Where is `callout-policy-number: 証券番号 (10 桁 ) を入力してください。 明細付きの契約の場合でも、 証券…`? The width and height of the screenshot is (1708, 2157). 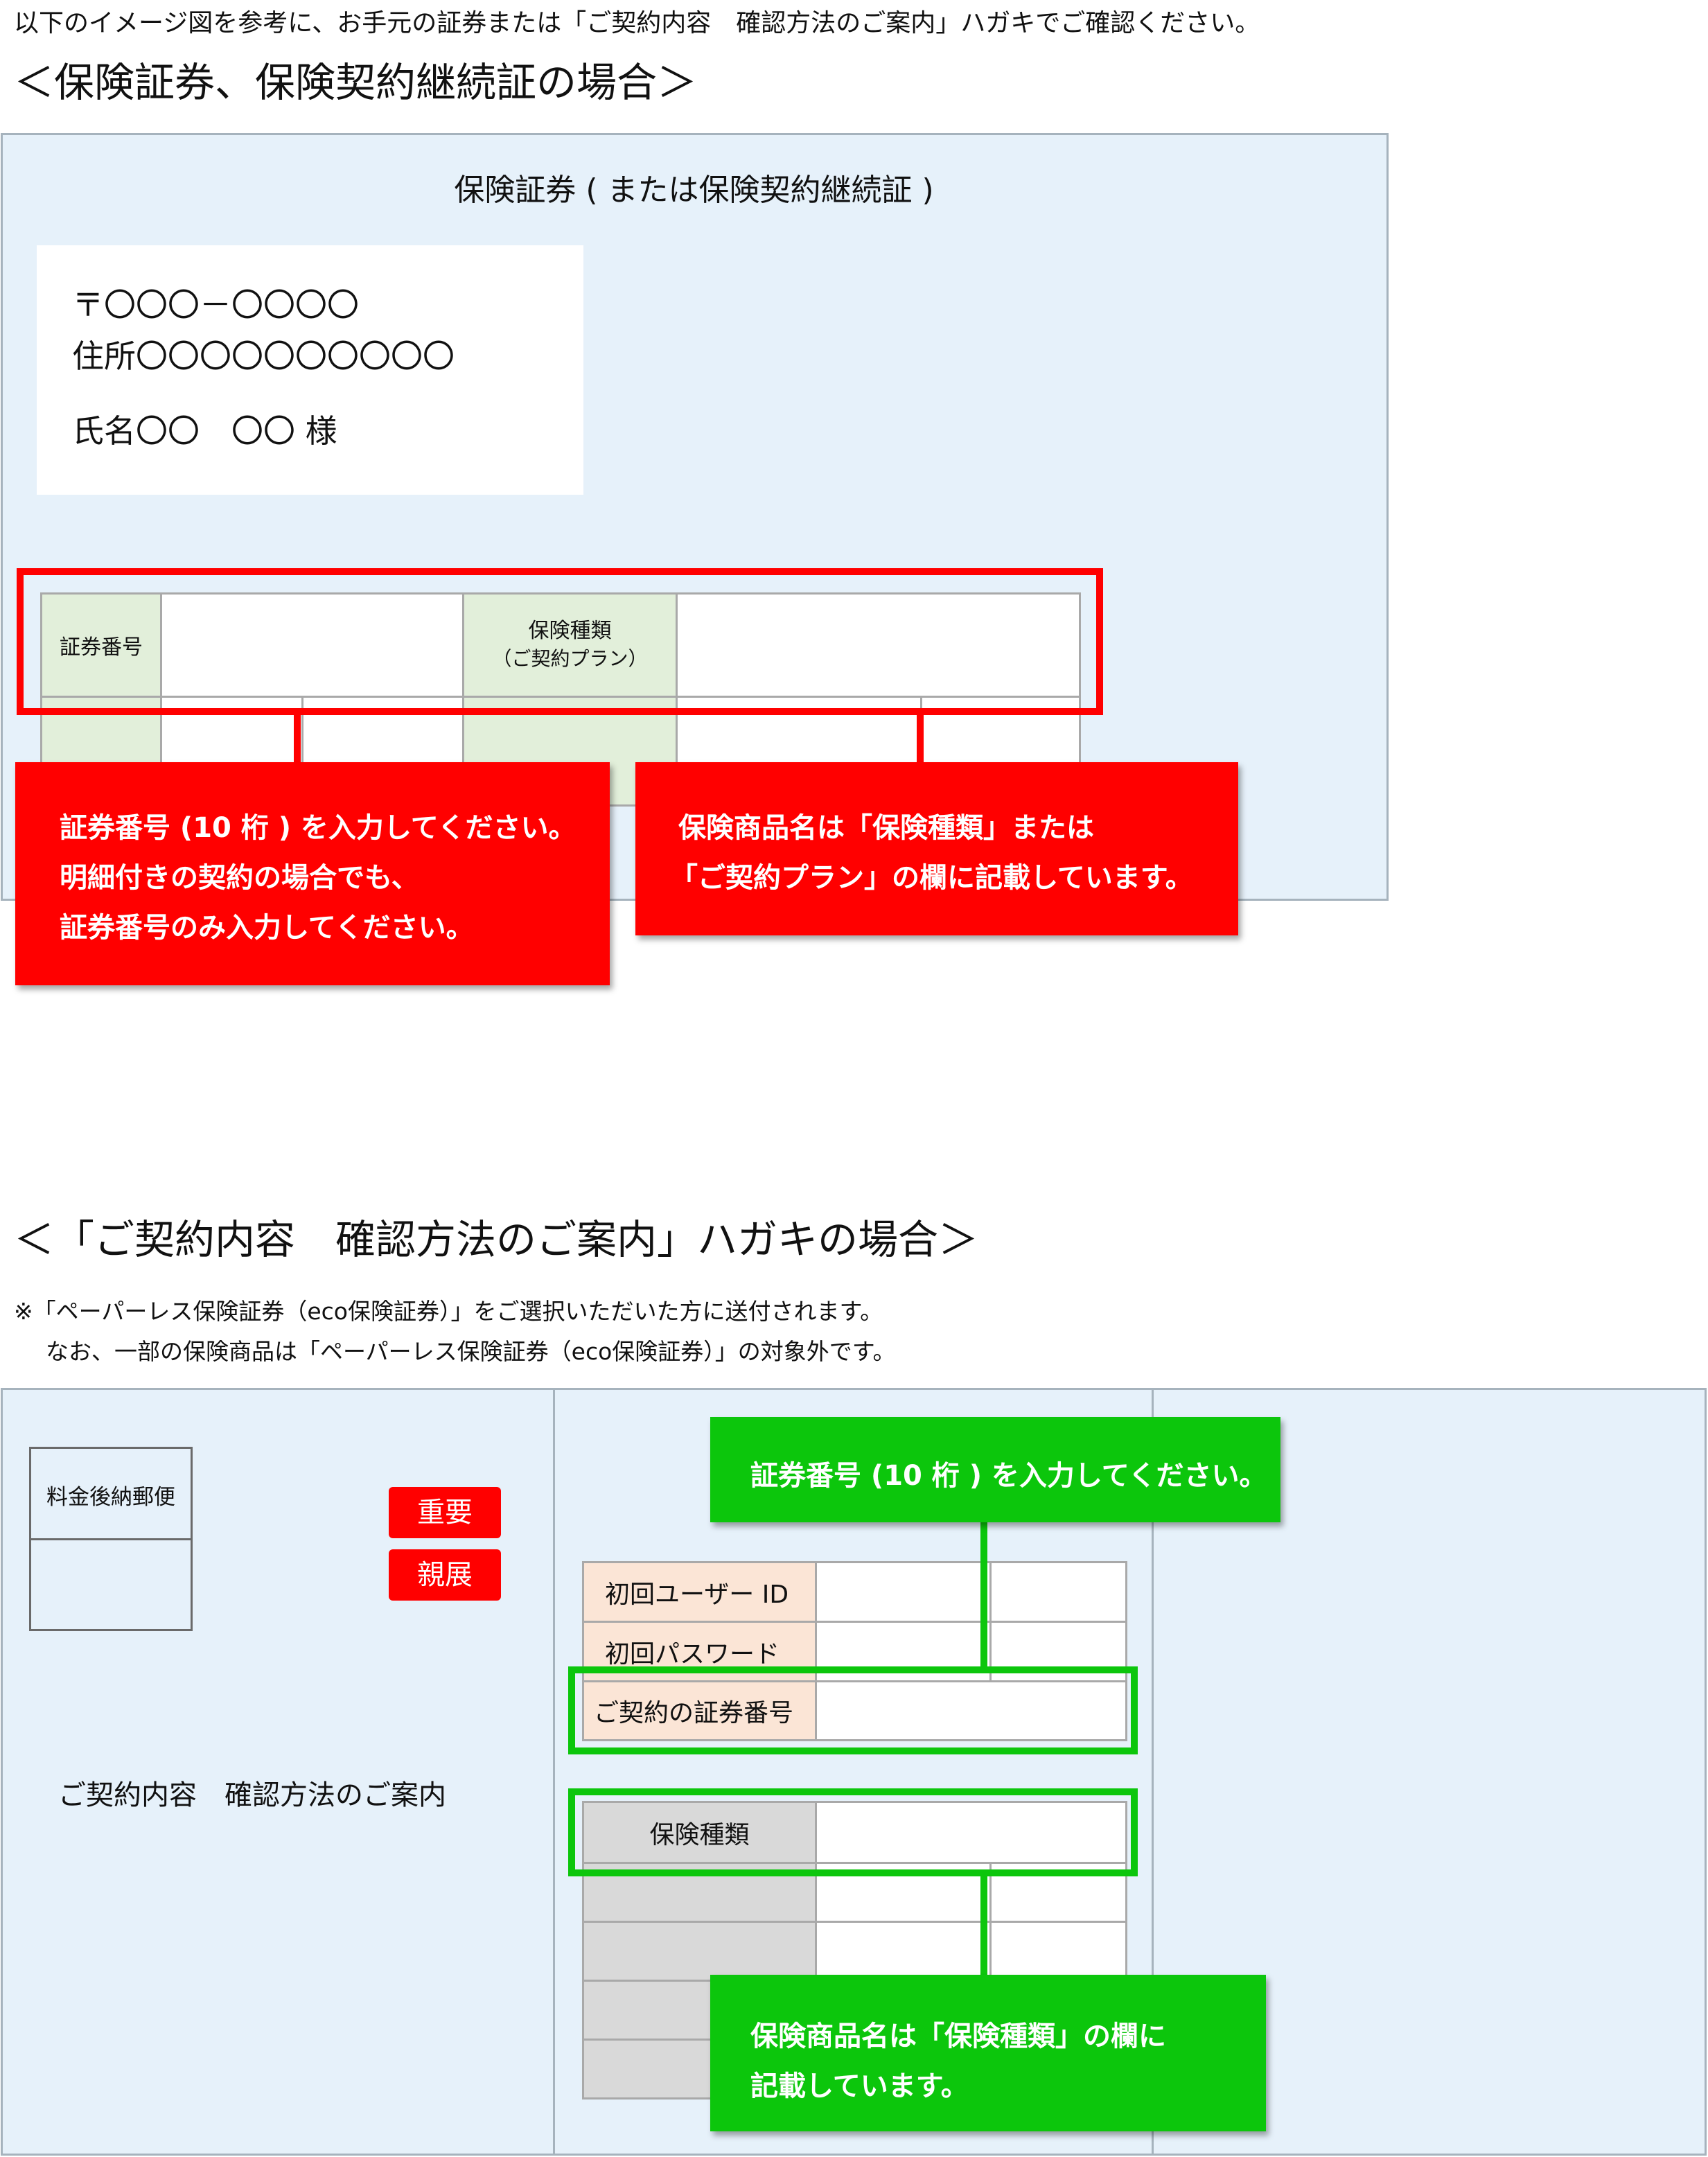
callout-policy-number: 証券番号 (10 桁 ) を入力してください。 明細付きの契約の場合でも、 証券… is located at coordinates (313, 873).